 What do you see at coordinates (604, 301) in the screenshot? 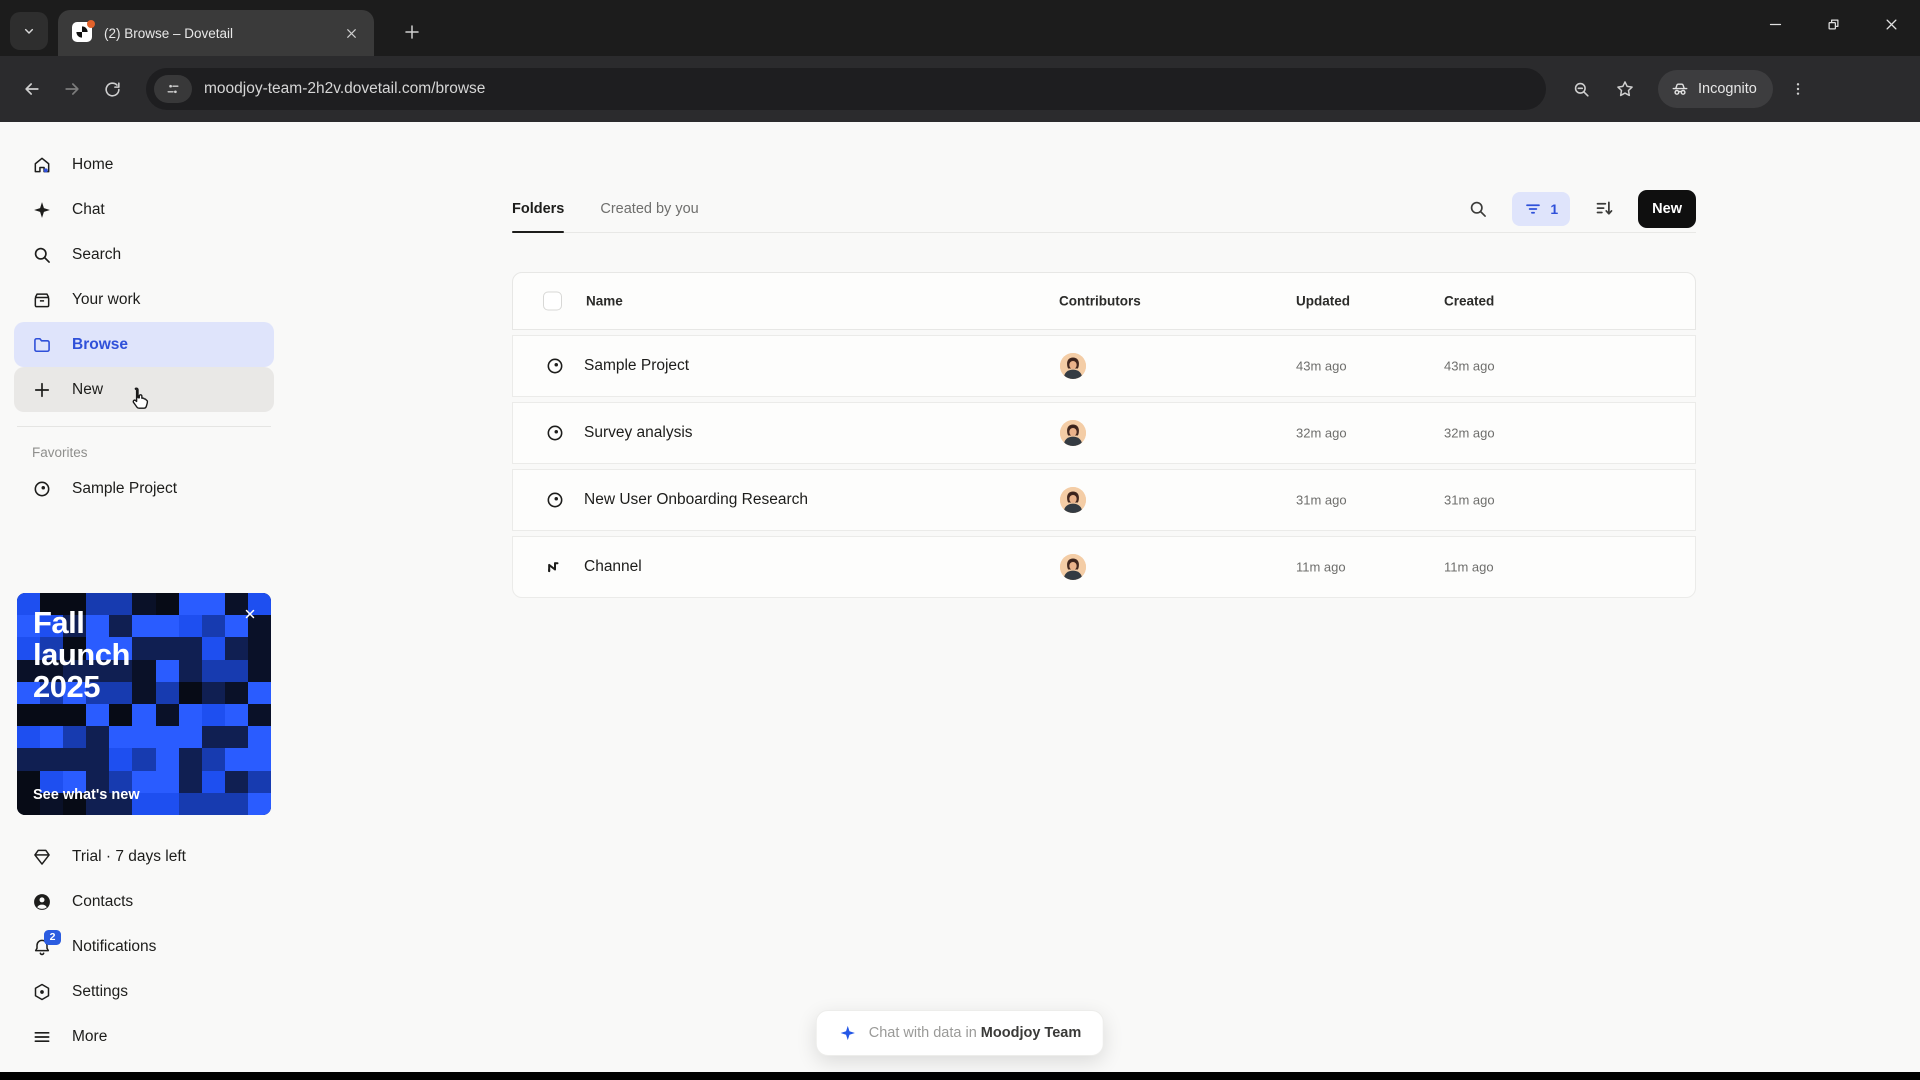
I see `column-header-name: Name` at bounding box center [604, 301].